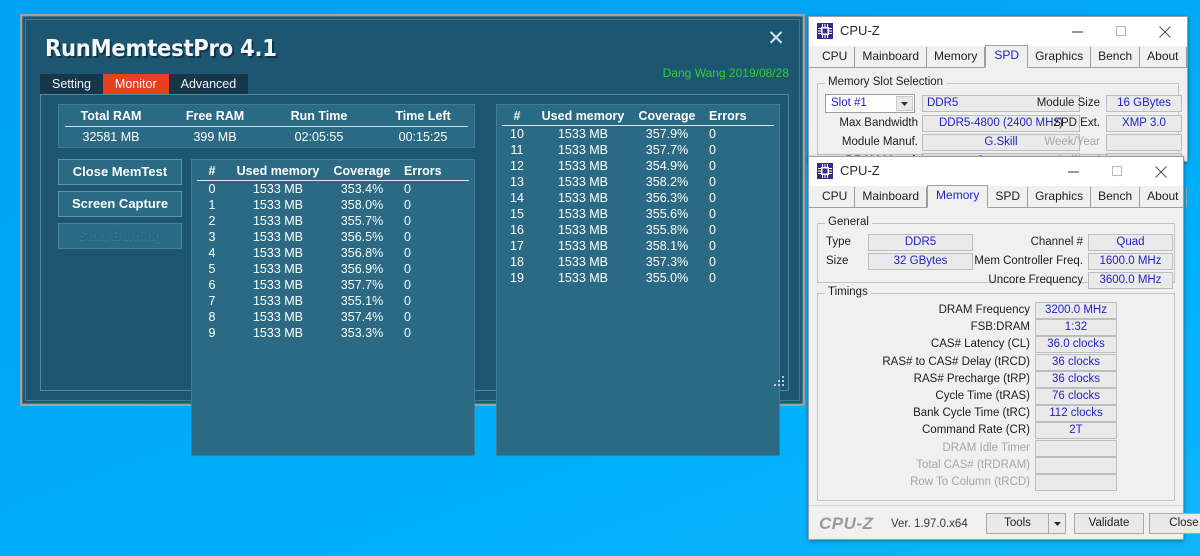 This screenshot has height=556, width=1200. I want to click on summary-stats-values: 32581 MB 399 MB 02:05:55 00:15:25, so click(266, 135).